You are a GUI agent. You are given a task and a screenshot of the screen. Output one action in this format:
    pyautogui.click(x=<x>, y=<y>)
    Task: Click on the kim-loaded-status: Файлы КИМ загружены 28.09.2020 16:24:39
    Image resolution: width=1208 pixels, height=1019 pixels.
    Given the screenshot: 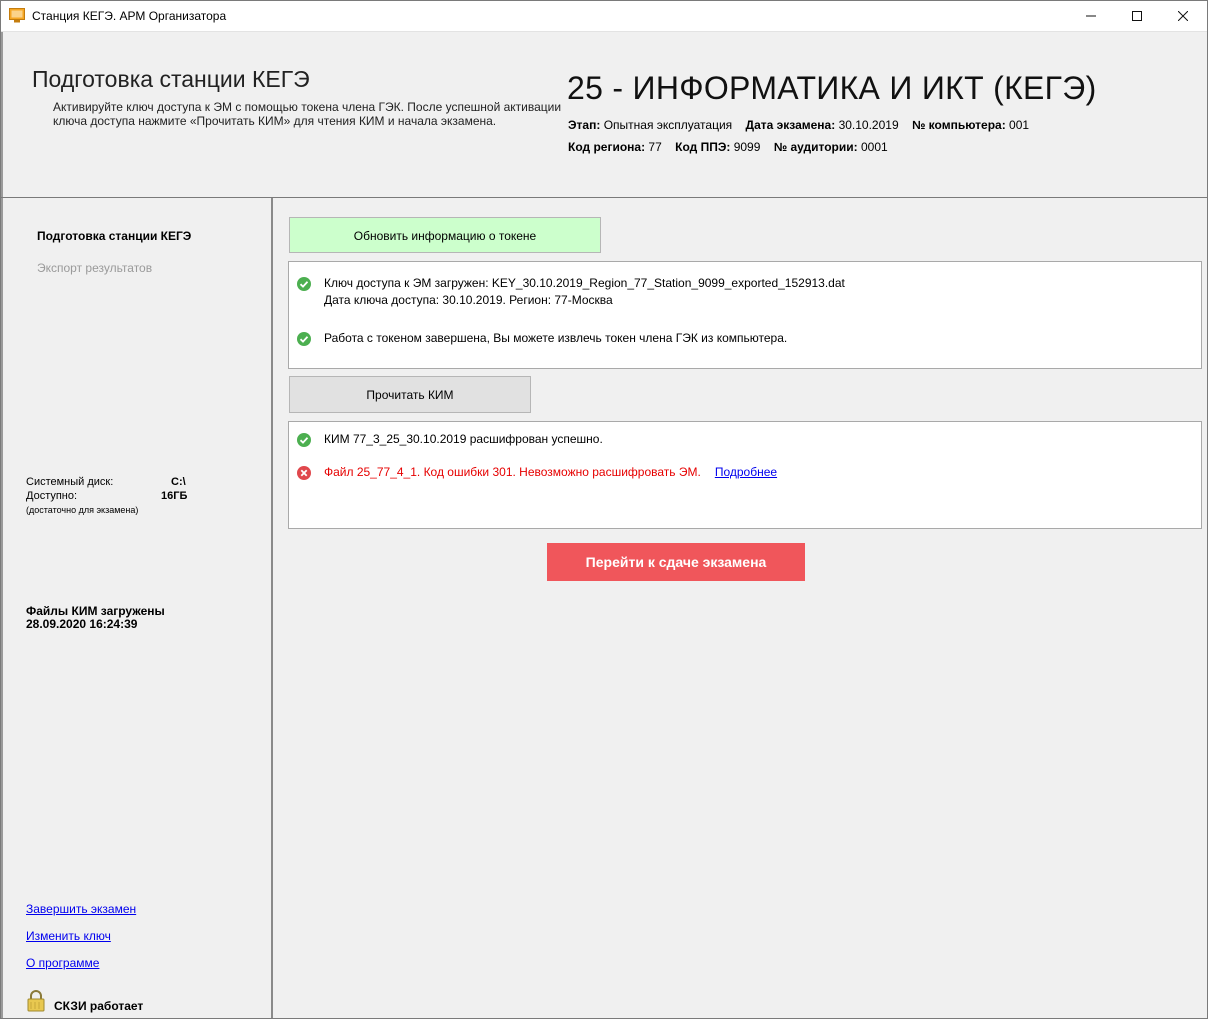 What is the action you would take?
    pyautogui.click(x=95, y=618)
    